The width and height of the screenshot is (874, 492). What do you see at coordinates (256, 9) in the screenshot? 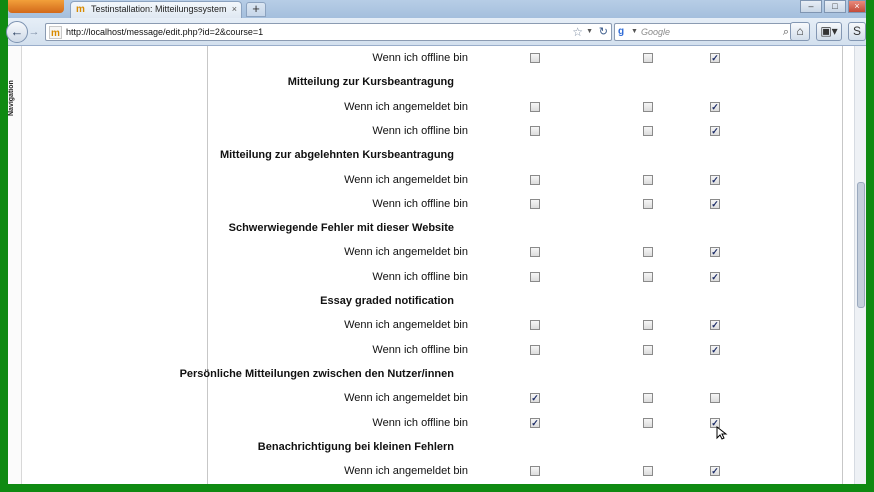
I see `new-tab-button: +` at bounding box center [256, 9].